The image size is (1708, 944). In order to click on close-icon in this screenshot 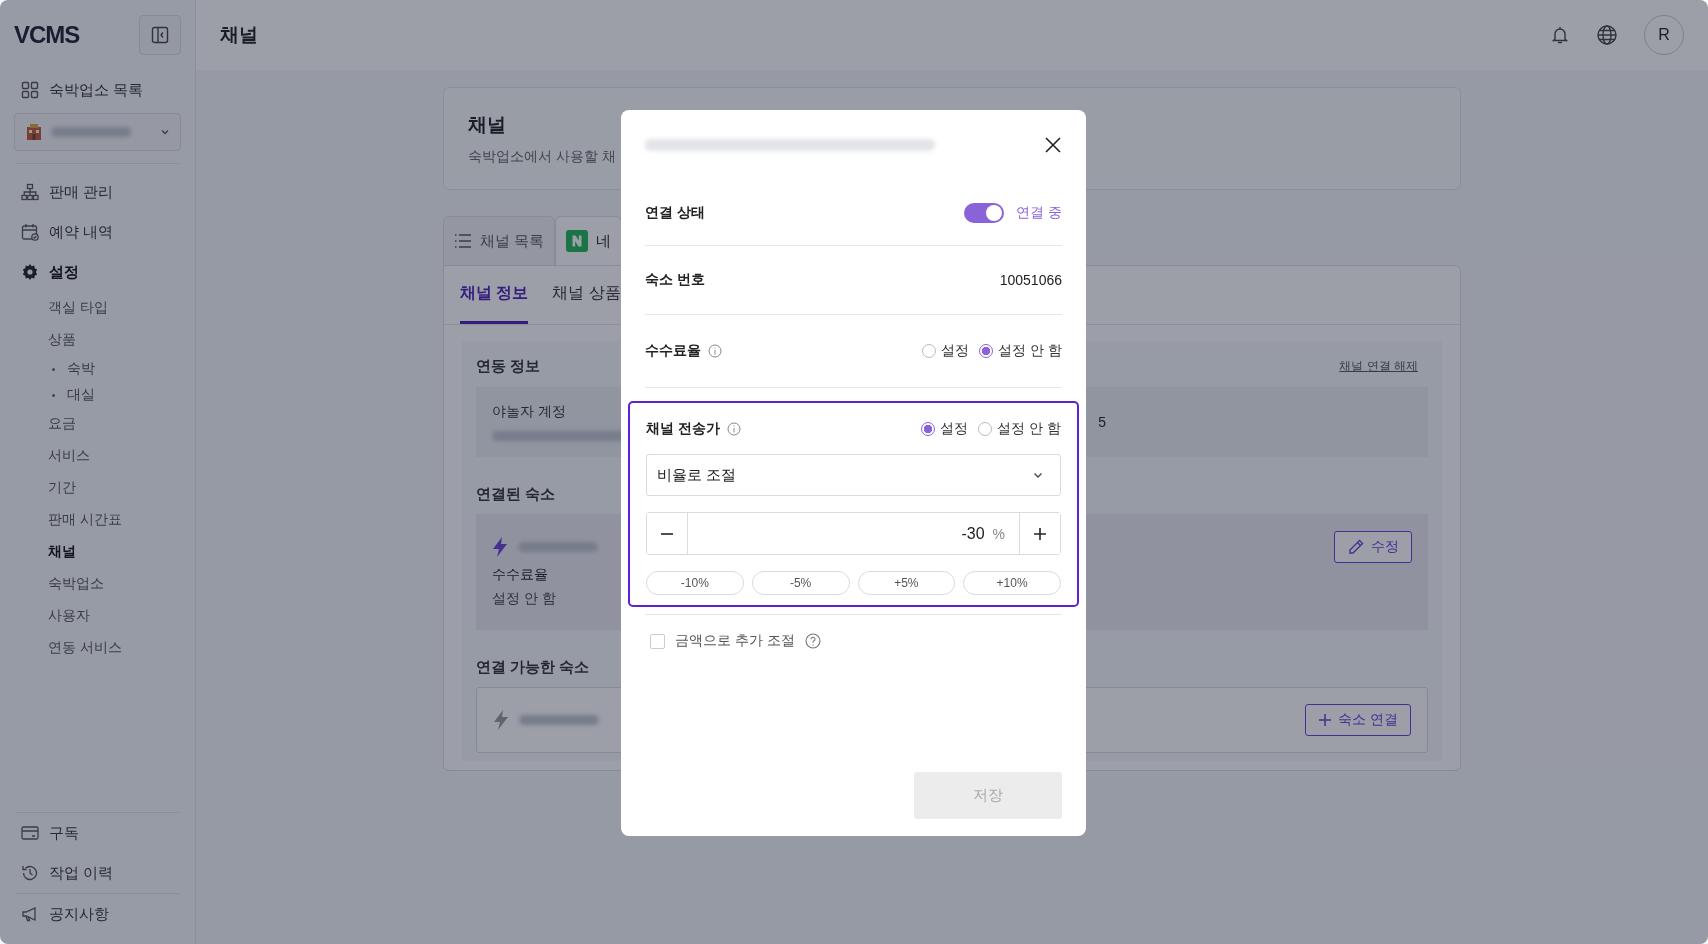, I will do `click(1053, 145)`.